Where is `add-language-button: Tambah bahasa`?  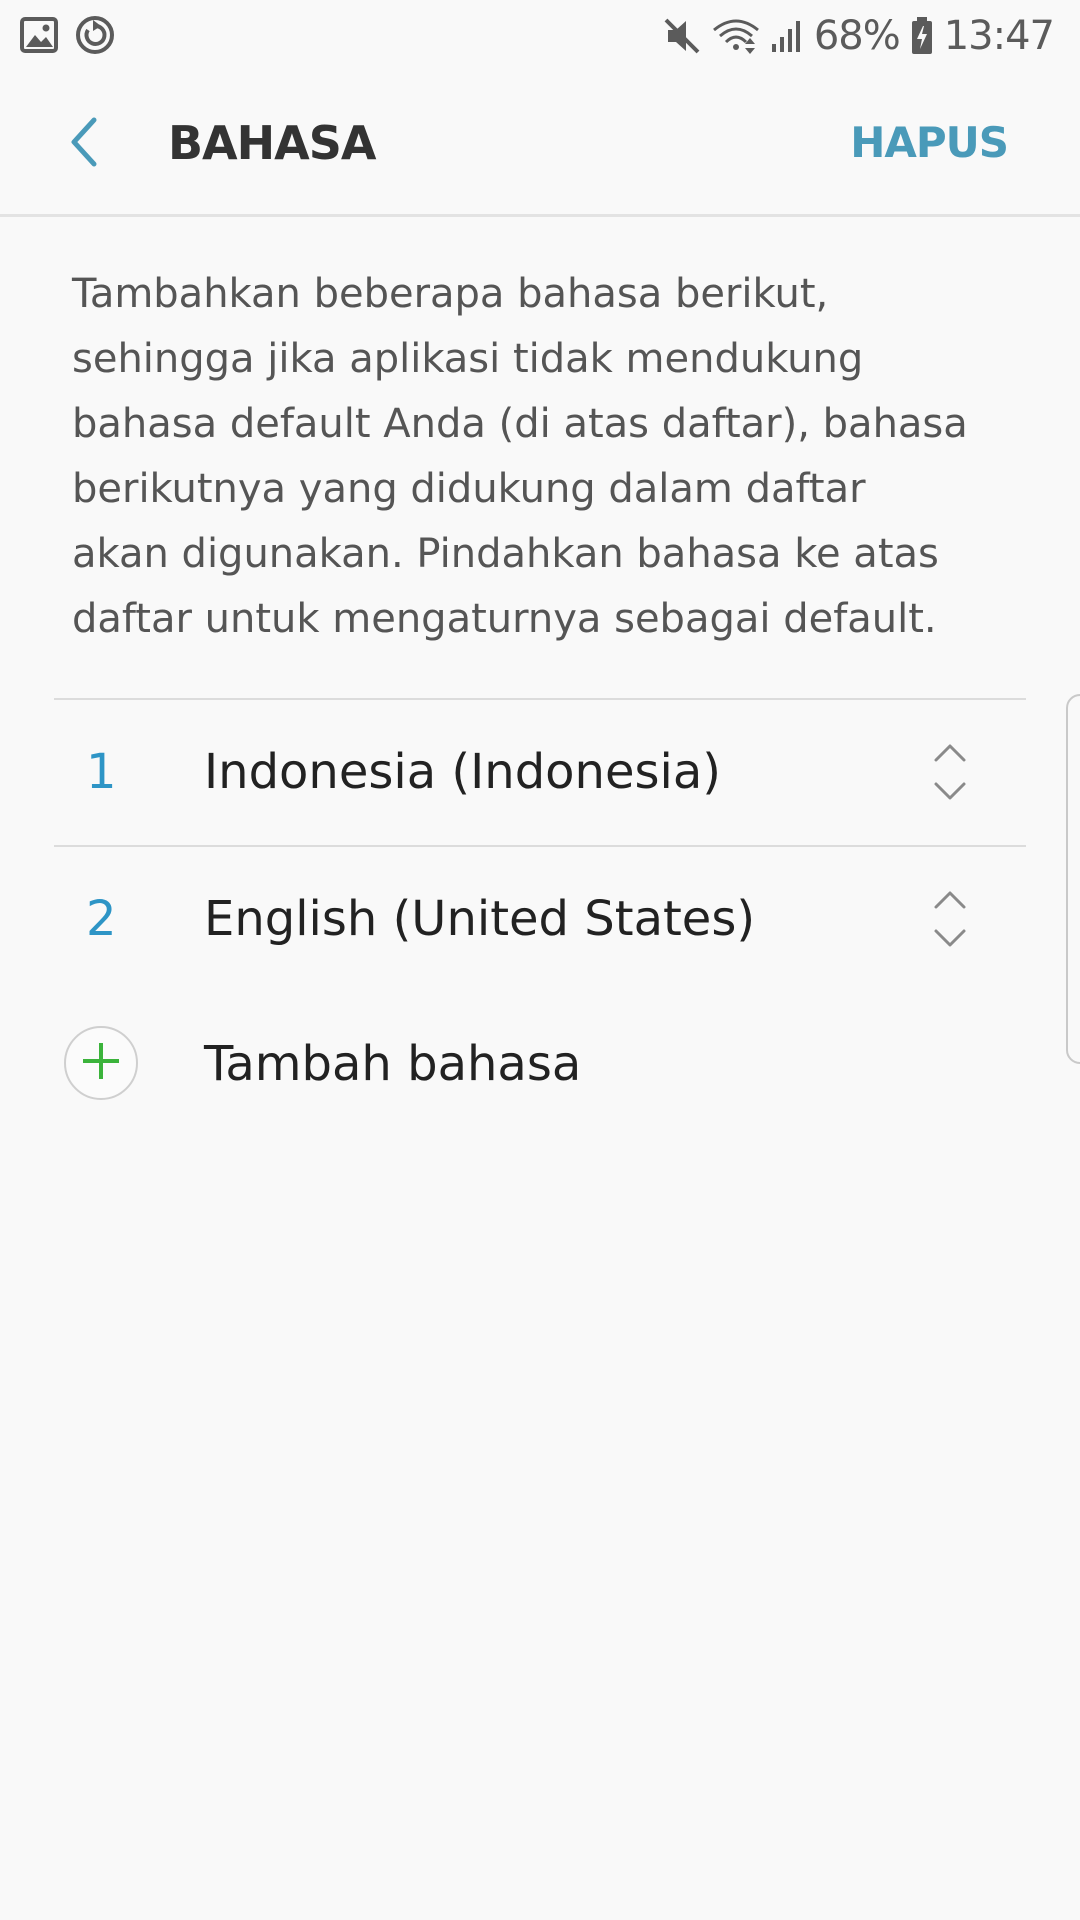
add-language-button: Tambah bahasa is located at coordinates (540, 1065).